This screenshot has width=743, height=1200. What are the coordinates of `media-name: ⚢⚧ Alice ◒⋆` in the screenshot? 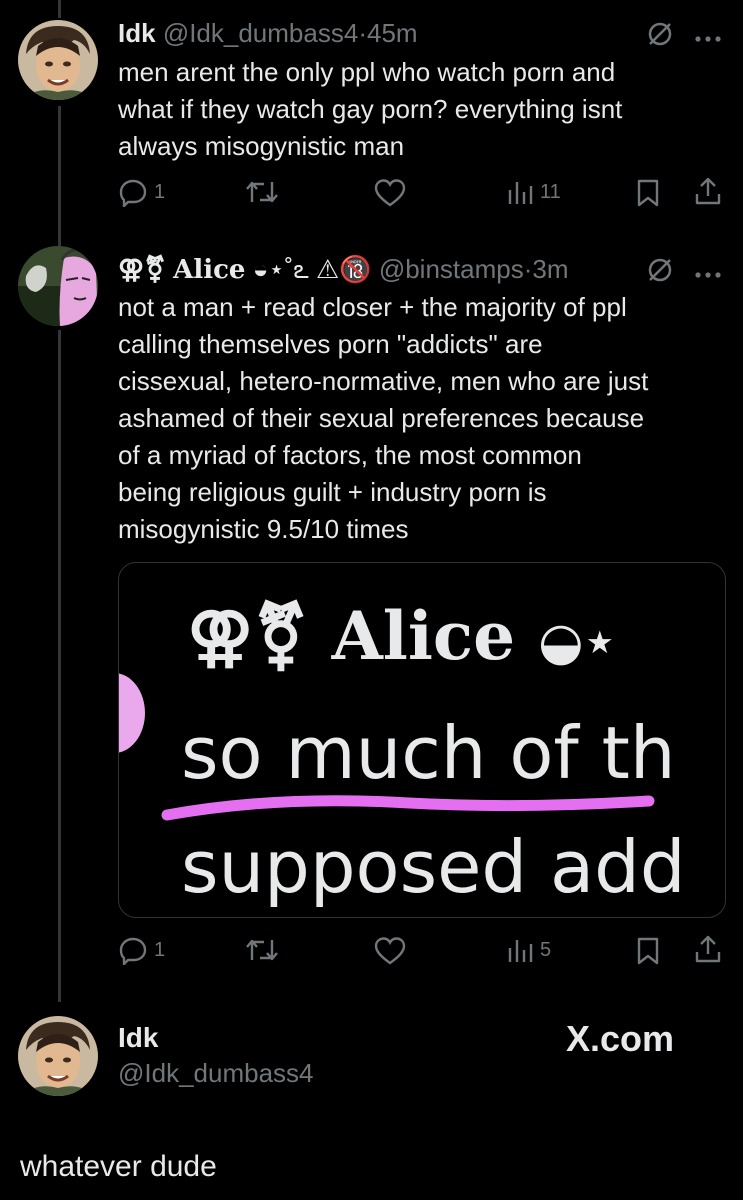 It's located at (401, 636).